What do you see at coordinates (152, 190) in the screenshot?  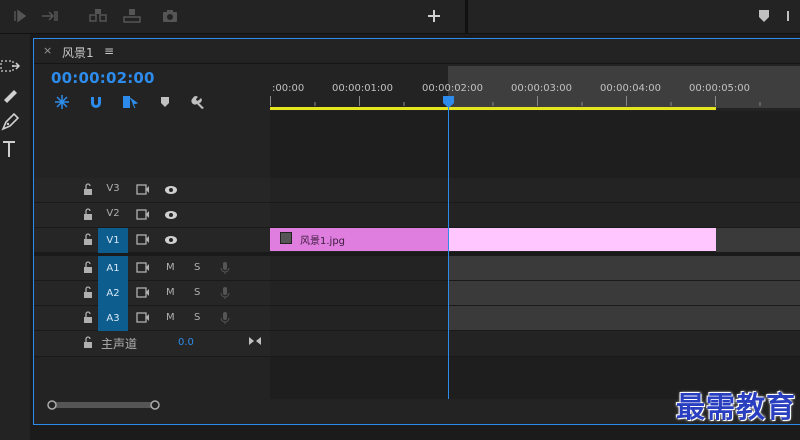 I see `track-header-v3: V3` at bounding box center [152, 190].